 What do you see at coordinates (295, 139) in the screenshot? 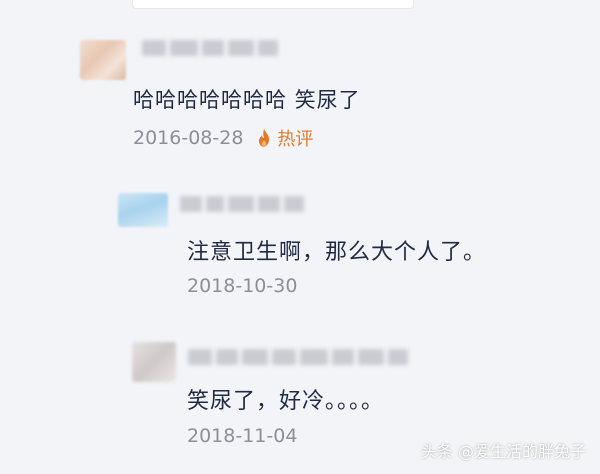
I see `hot-comment-badge: 热评` at bounding box center [295, 139].